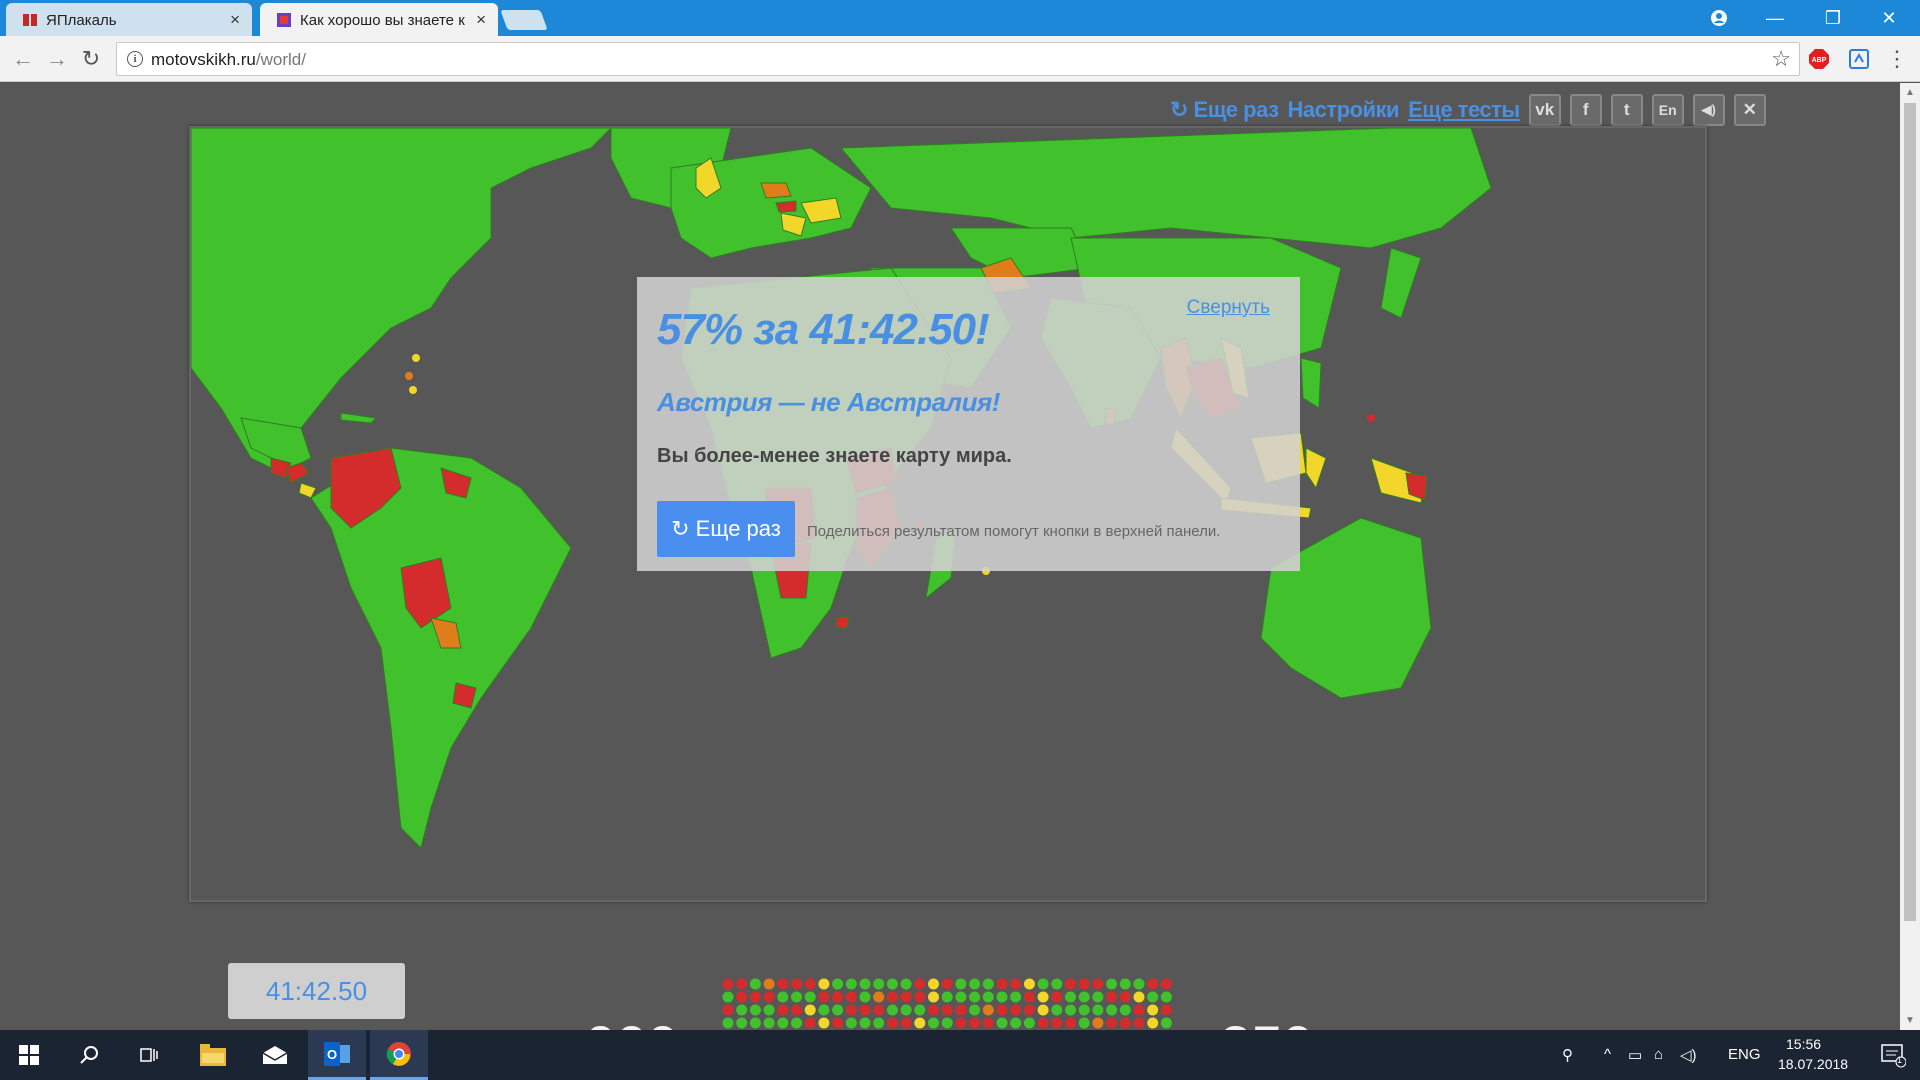 This screenshot has height=1080, width=1920. I want to click on back-arrow-icon: ←, so click(23, 59).